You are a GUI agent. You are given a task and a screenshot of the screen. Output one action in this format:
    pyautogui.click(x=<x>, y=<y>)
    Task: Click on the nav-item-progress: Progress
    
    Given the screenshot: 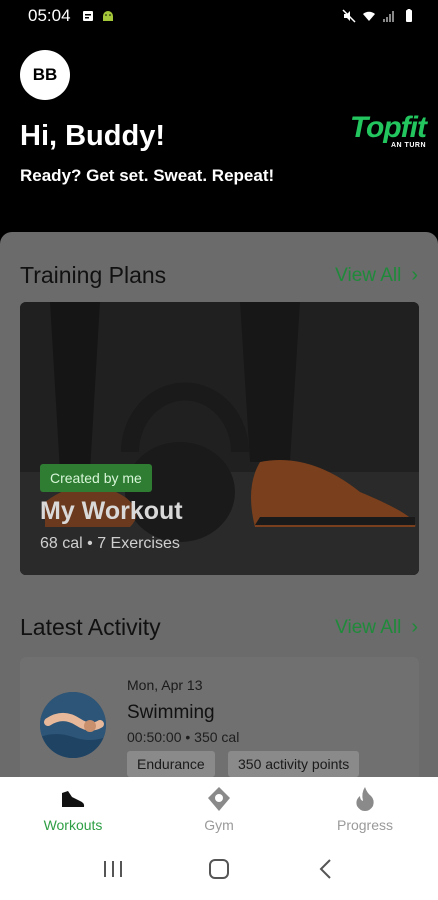 What is the action you would take?
    pyautogui.click(x=365, y=807)
    